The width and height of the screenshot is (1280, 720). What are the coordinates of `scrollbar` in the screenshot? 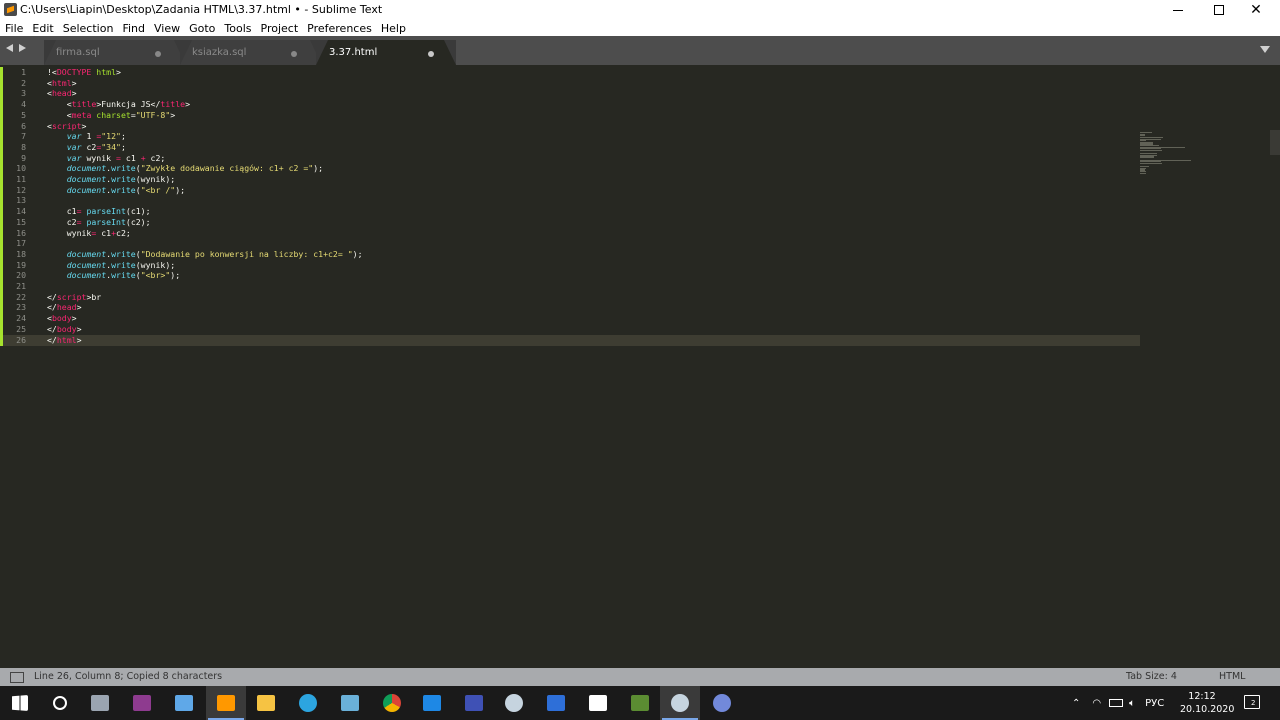 It's located at (1275, 142).